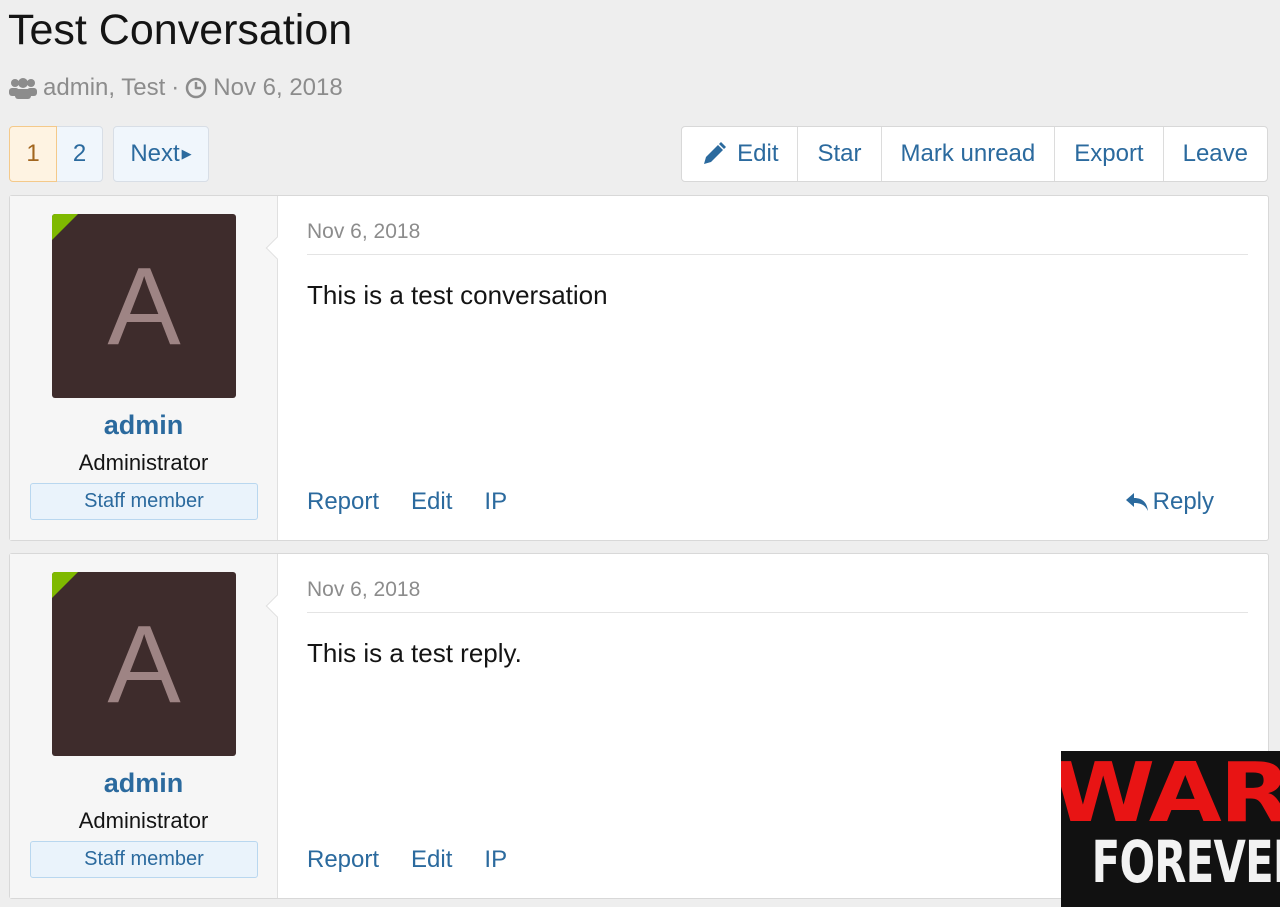 The height and width of the screenshot is (907, 1280). Describe the element at coordinates (414, 653) in the screenshot. I see `message-text: This is a test reply.` at that location.